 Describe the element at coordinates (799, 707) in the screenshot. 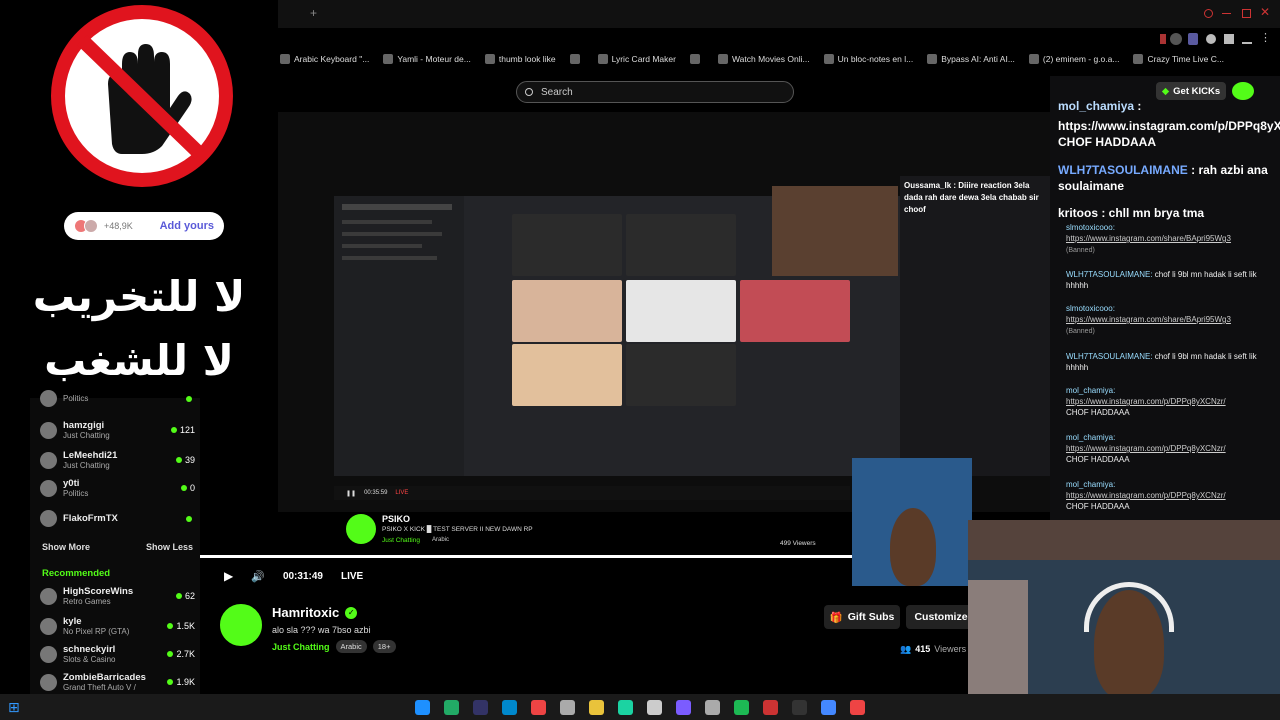

I see `taskbar-nvidia-icon` at that location.